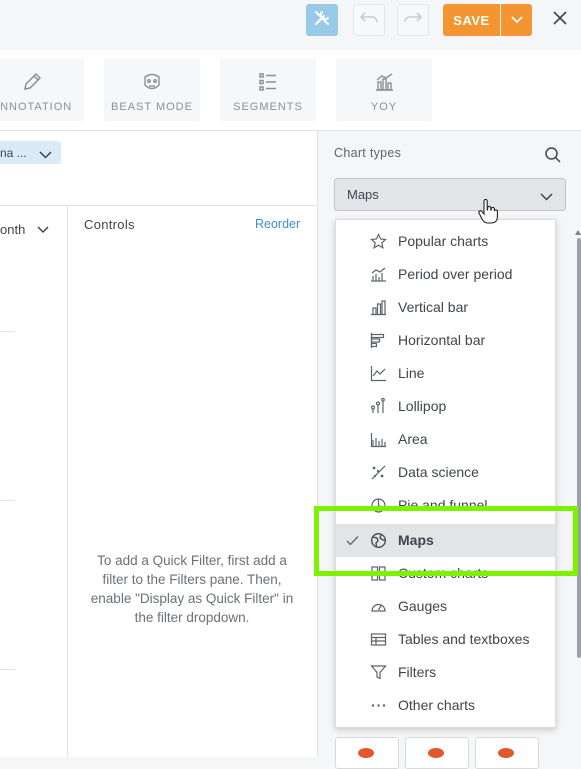 The image size is (581, 769). I want to click on lollipop-icon, so click(378, 406).